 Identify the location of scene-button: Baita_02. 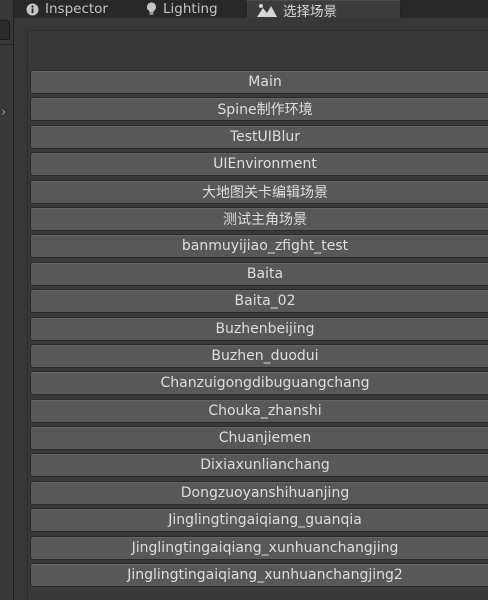
(259, 301).